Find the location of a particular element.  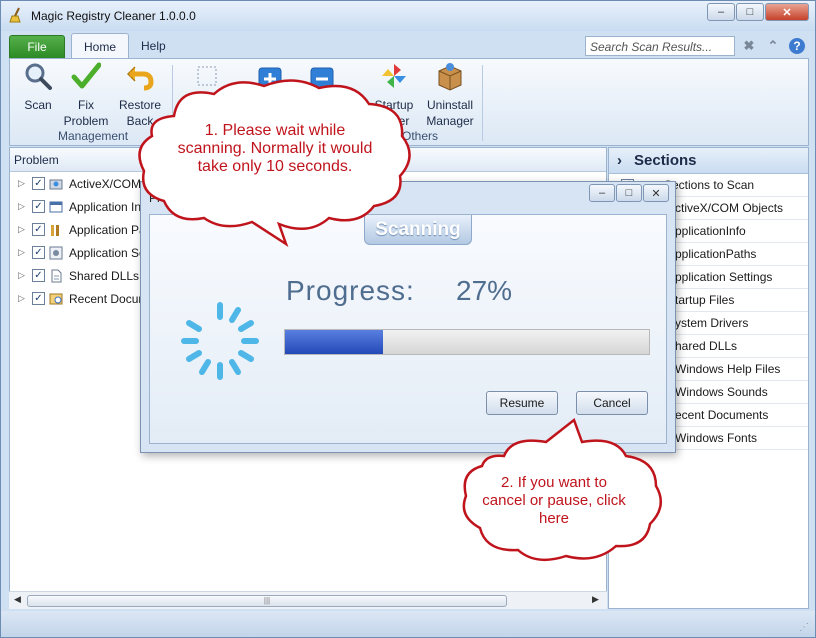

dialog-close-button: ✕ is located at coordinates (656, 193).